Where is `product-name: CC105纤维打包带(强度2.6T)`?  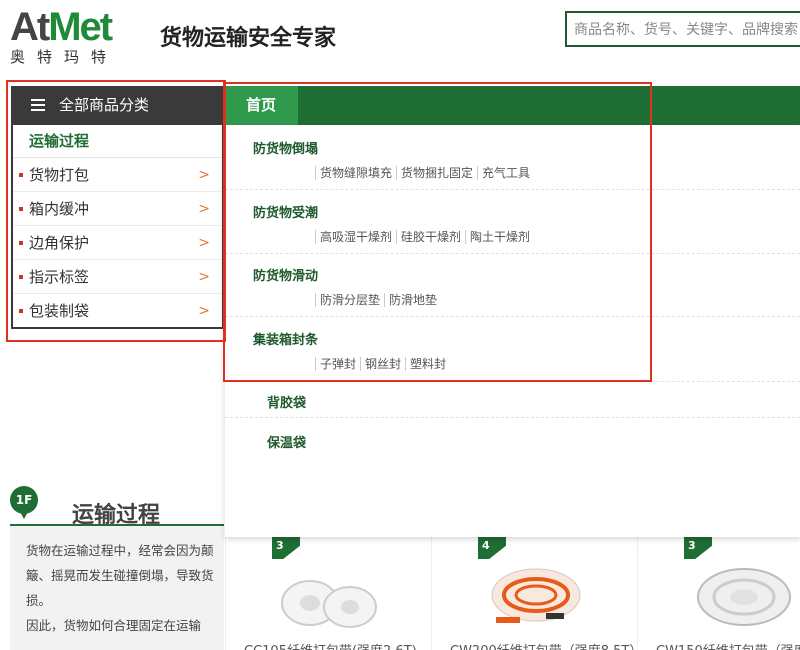 product-name: CC105纤维打包带(强度2.6T) is located at coordinates (330, 645).